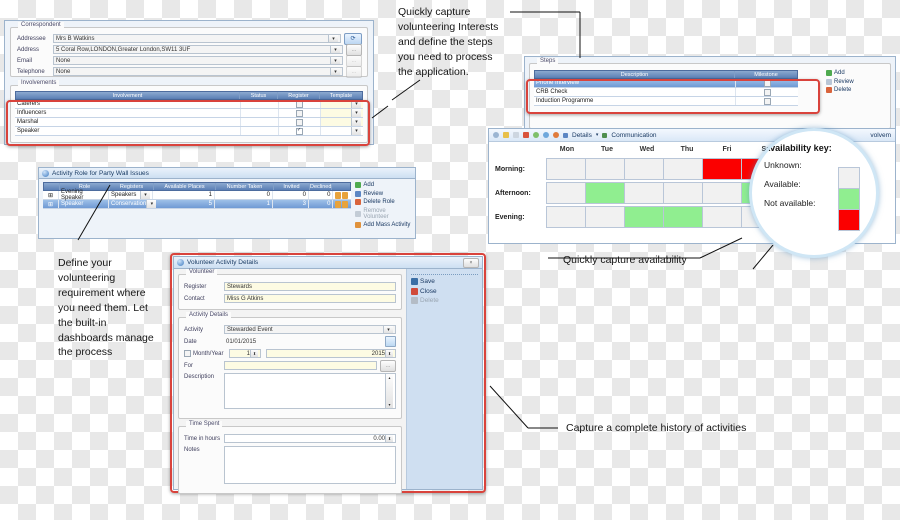 The height and width of the screenshot is (520, 900). I want to click on refresh-icon: ⟳, so click(353, 38).